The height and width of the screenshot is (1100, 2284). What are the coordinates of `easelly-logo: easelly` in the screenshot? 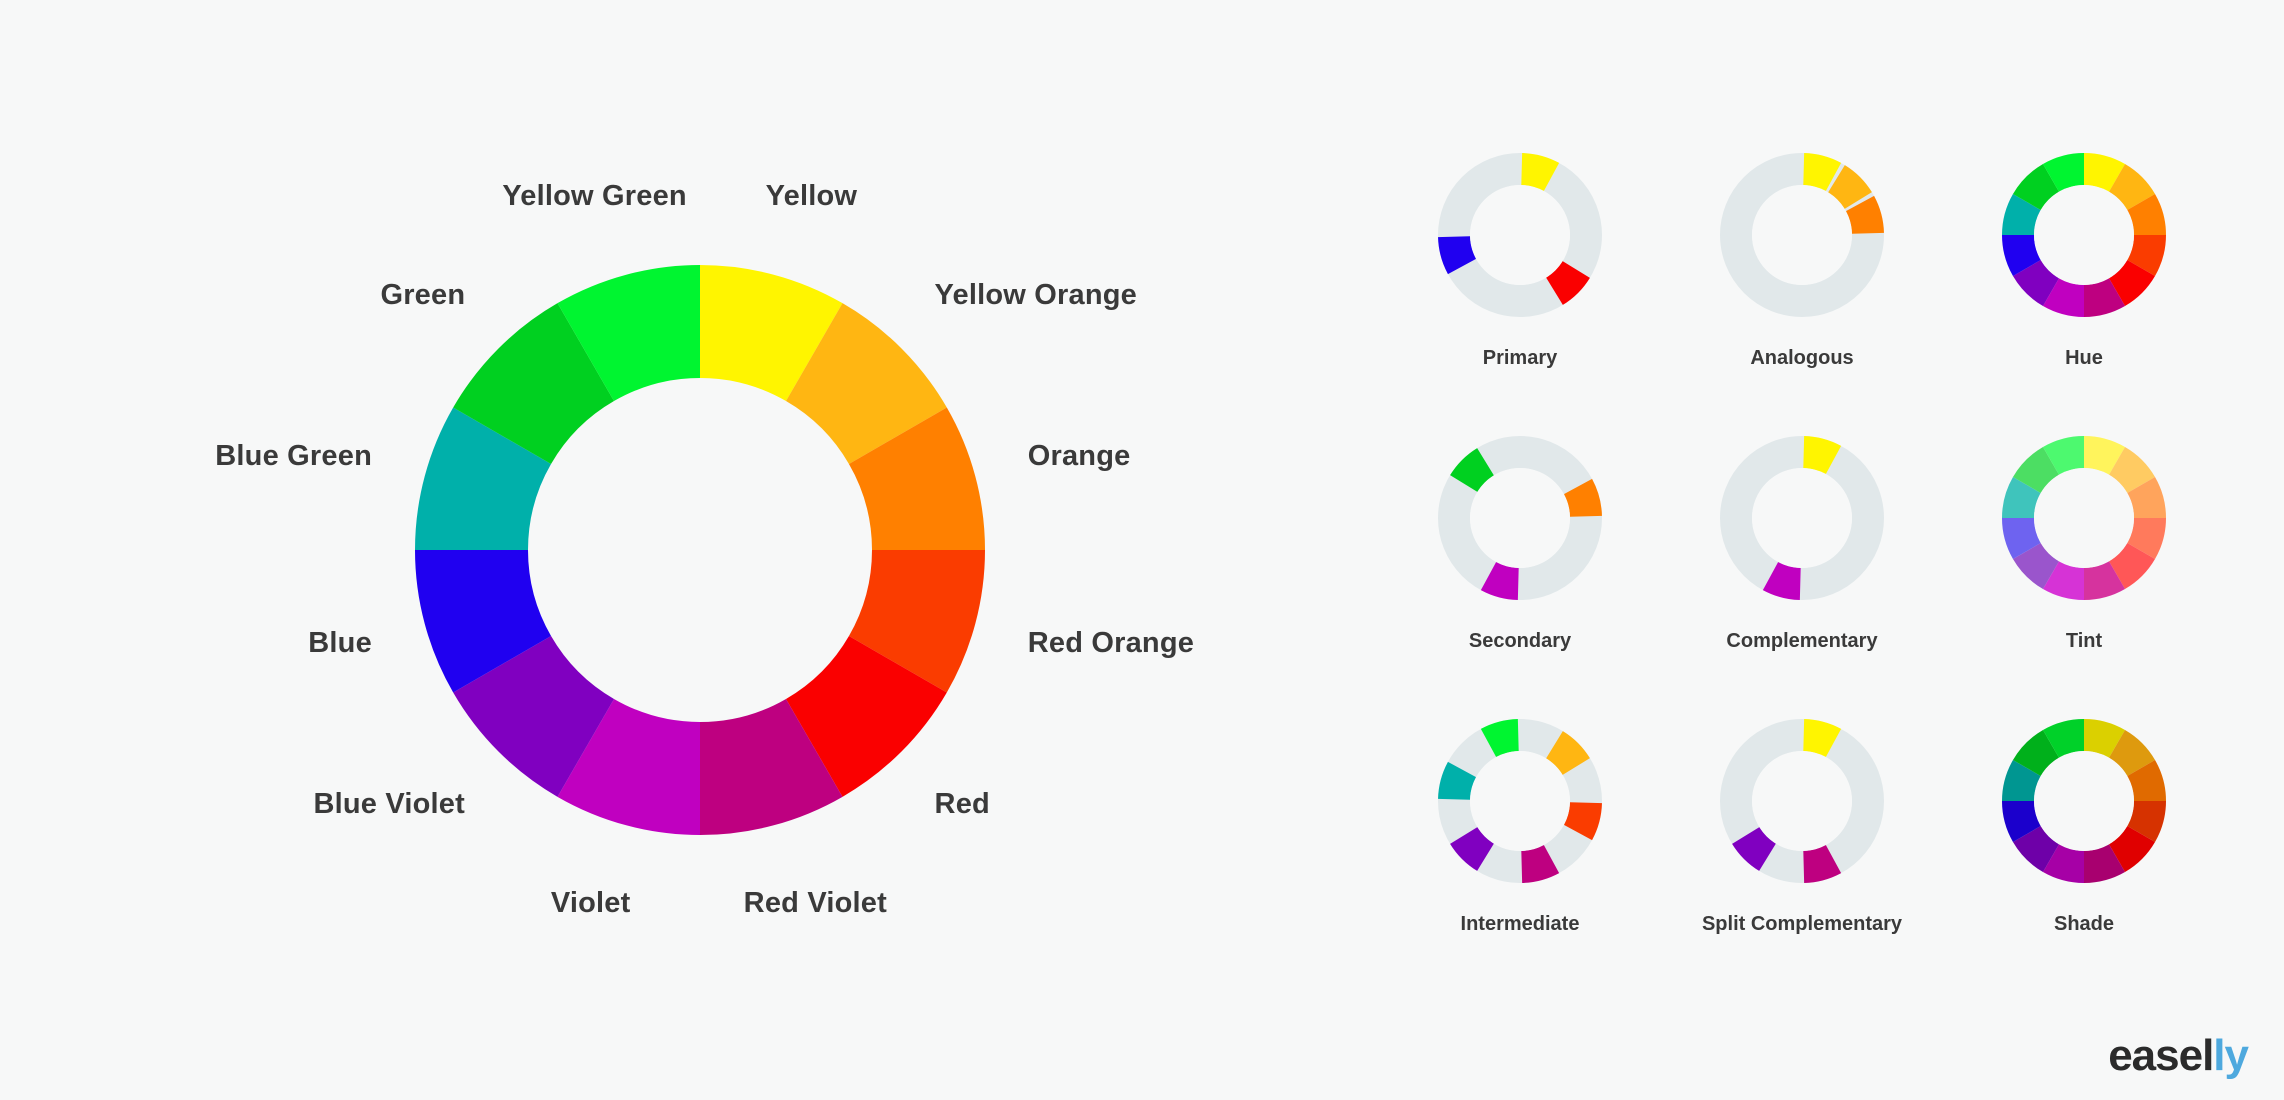 It's located at (2178, 1055).